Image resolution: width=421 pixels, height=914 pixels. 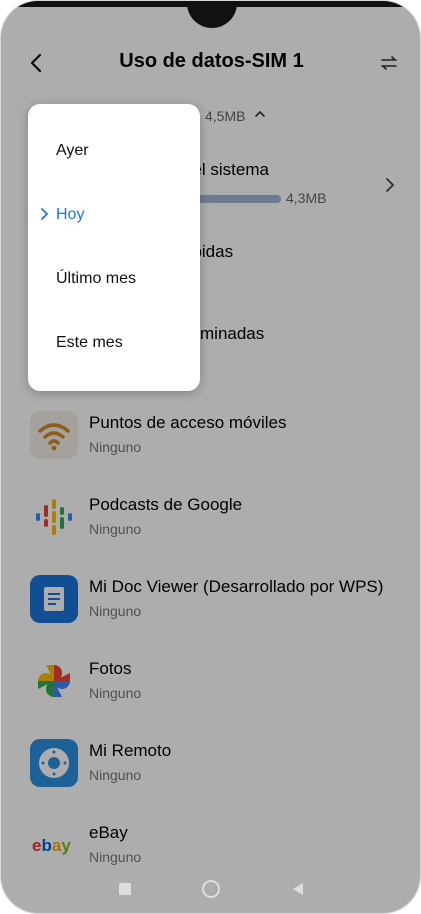 What do you see at coordinates (72, 150) in the screenshot?
I see `menu-item-label: Ayer` at bounding box center [72, 150].